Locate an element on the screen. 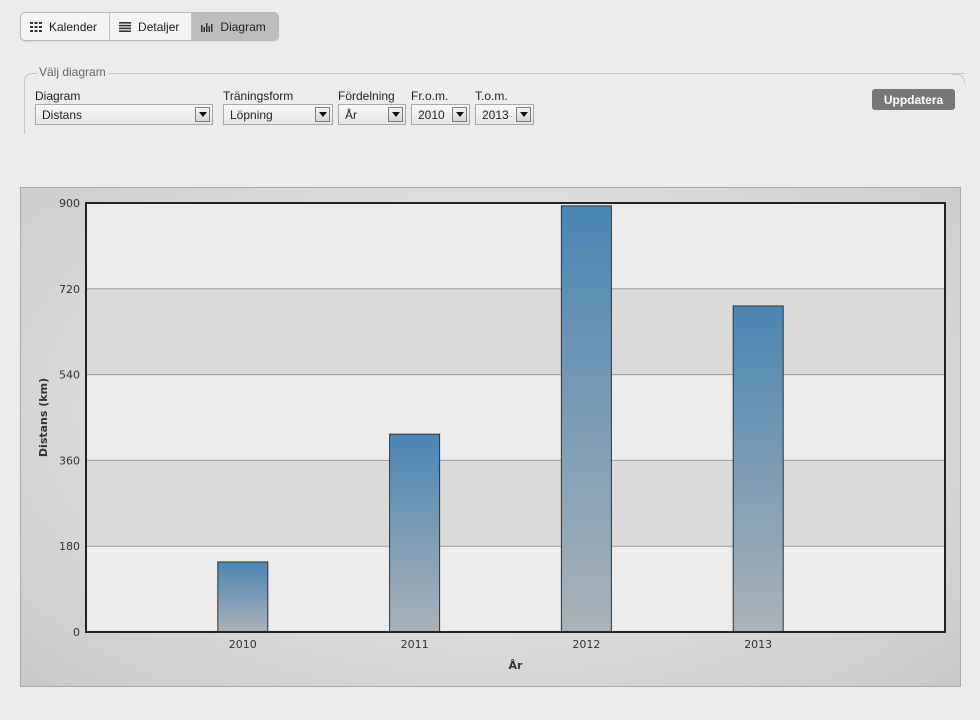 Image resolution: width=980 pixels, height=720 pixels. list-icon is located at coordinates (125, 26).